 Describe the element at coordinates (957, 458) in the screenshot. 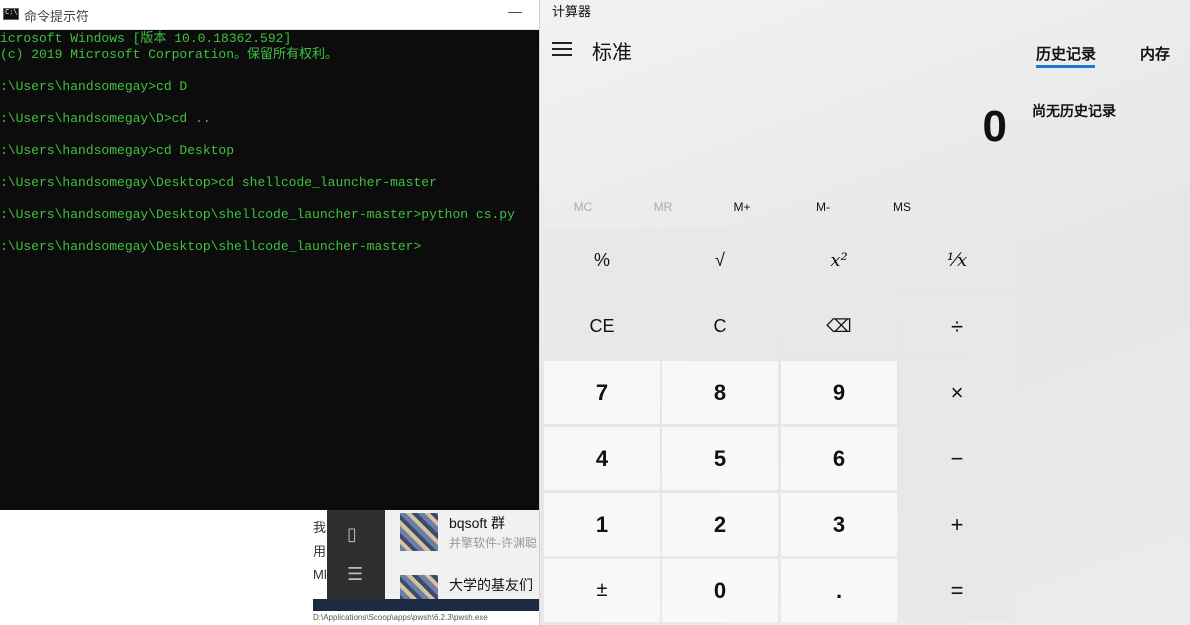

I see `subtract-button: −` at that location.